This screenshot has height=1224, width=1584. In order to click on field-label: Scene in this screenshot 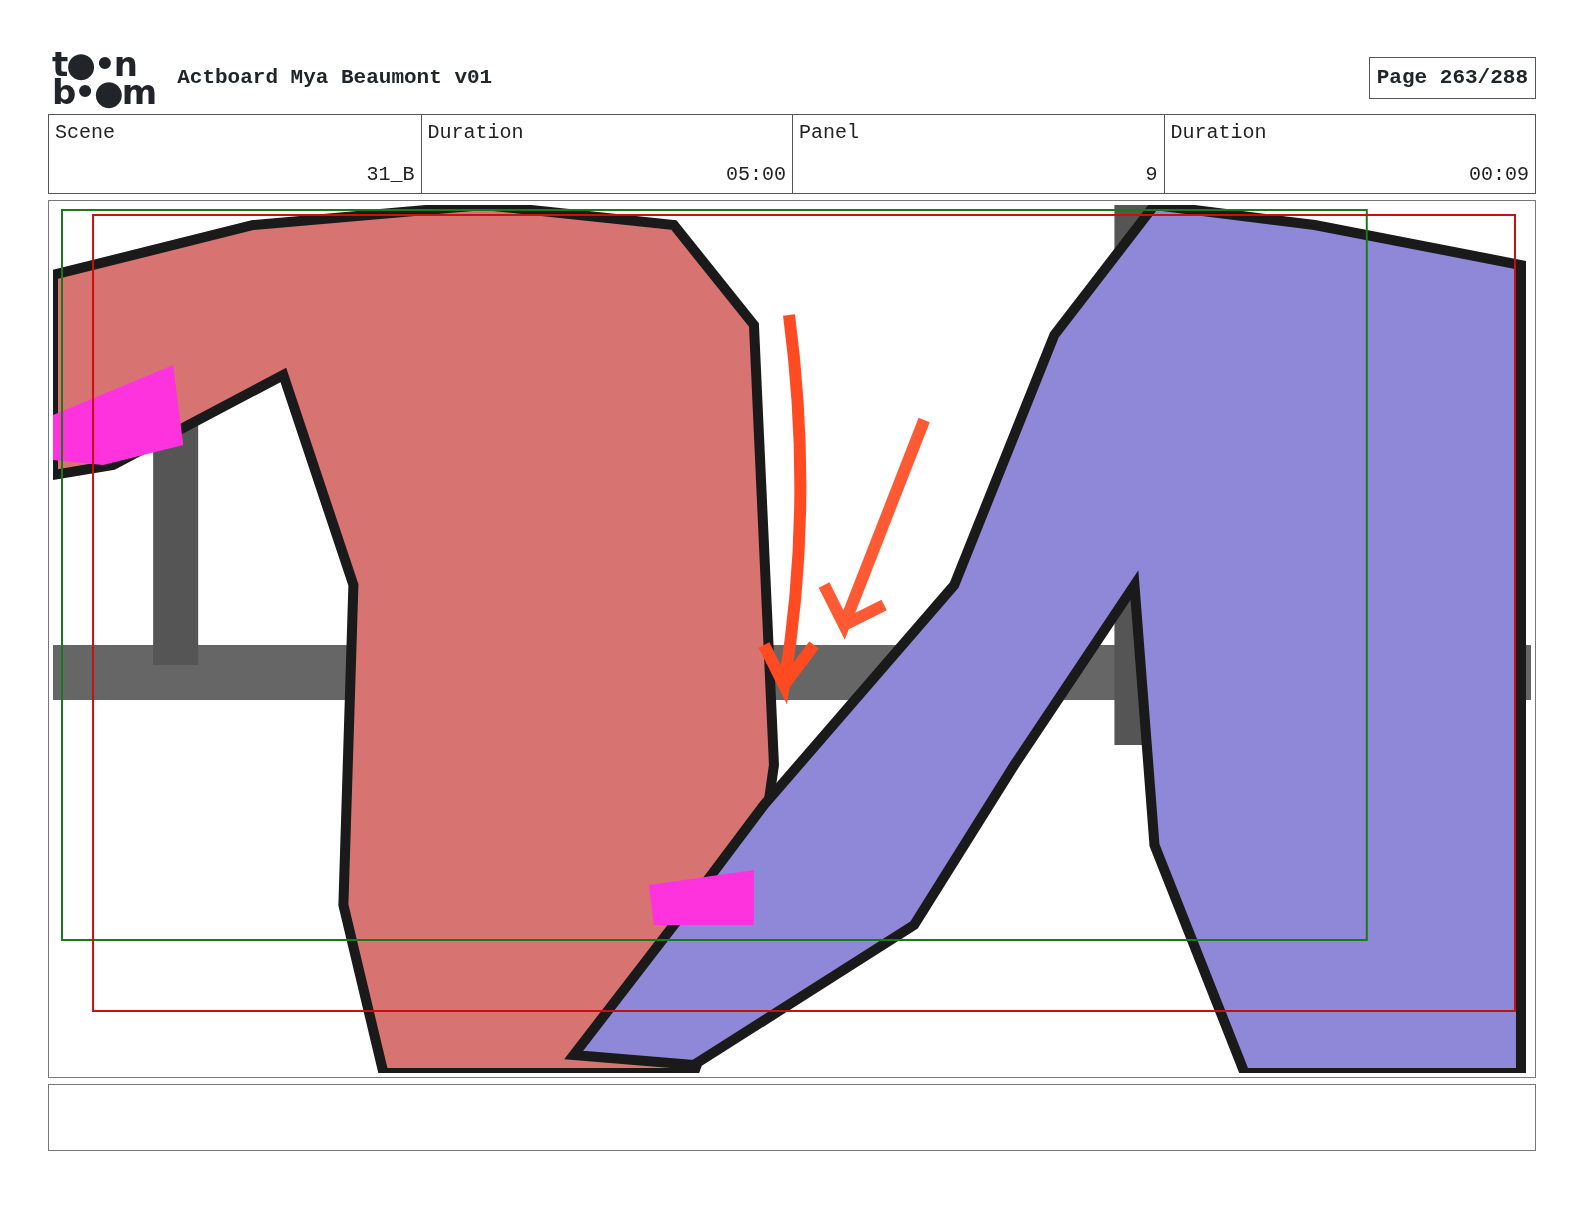, I will do `click(85, 133)`.